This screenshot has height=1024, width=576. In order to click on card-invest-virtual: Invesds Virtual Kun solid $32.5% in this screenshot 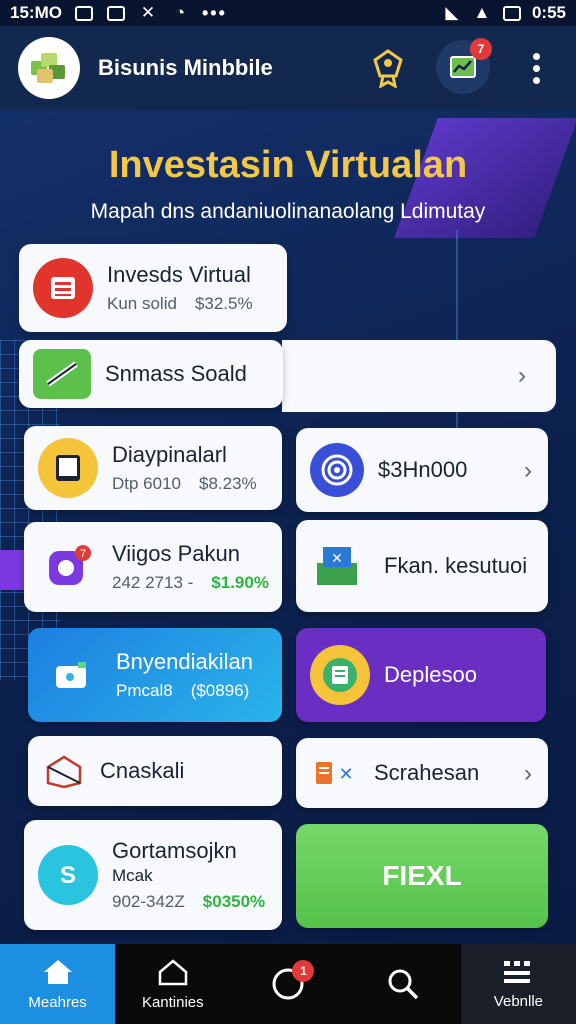, I will do `click(153, 288)`.